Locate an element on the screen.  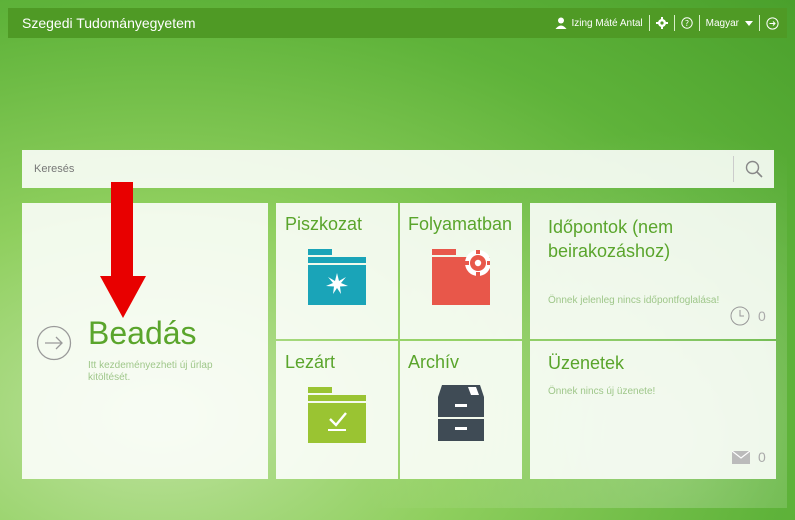
chevron-down-icon is located at coordinates (749, 23).